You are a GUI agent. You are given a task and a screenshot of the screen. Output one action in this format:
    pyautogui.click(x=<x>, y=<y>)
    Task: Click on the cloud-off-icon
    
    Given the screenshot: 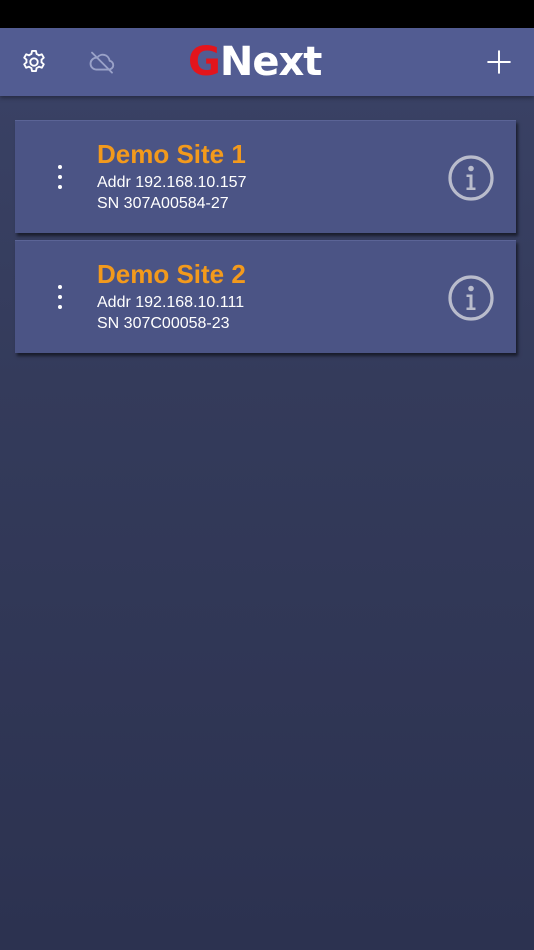 What is the action you would take?
    pyautogui.click(x=102, y=62)
    